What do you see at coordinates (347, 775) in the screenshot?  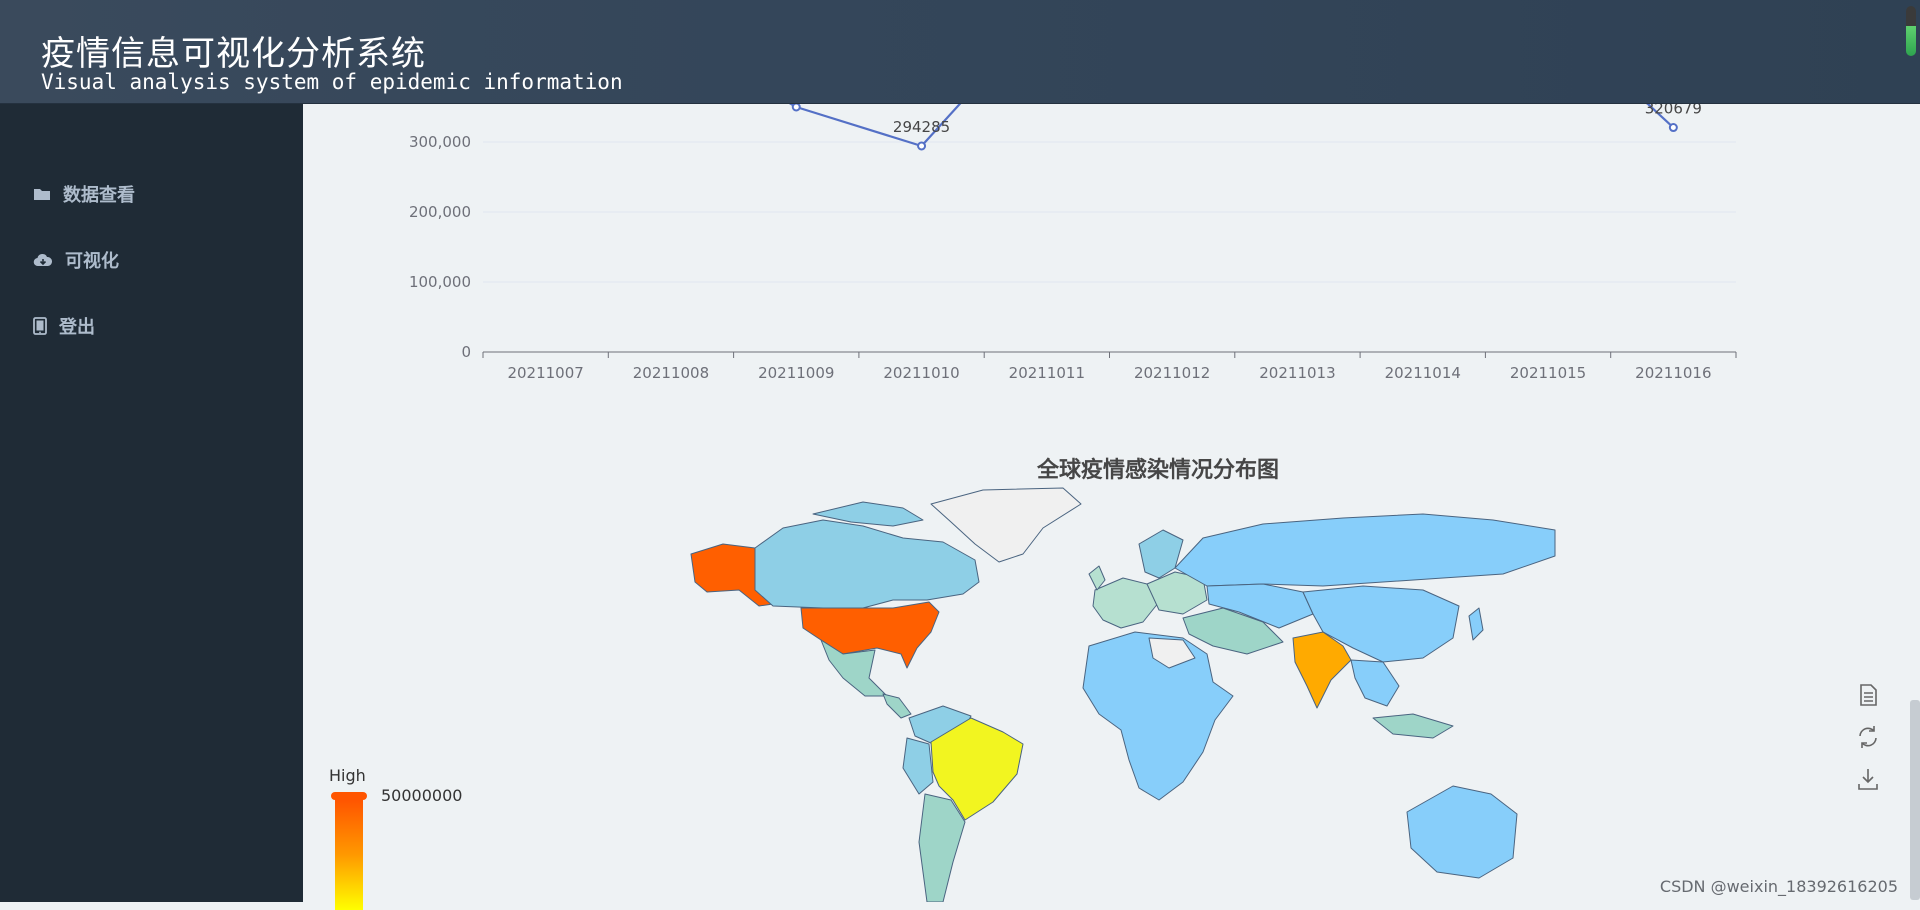 I see `visualmap-high-label: High` at bounding box center [347, 775].